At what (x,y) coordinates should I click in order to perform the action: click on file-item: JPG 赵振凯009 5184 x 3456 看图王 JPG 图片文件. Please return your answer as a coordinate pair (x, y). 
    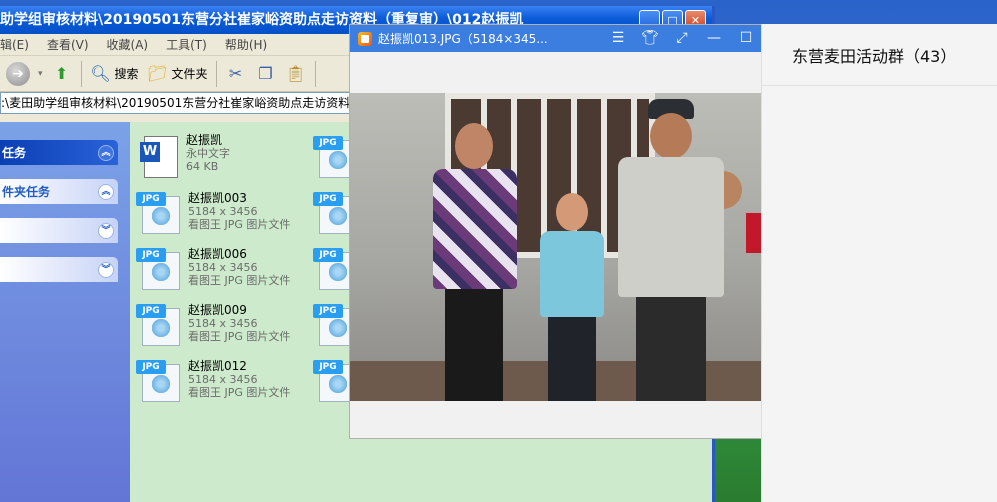
    Looking at the image, I should click on (213, 326).